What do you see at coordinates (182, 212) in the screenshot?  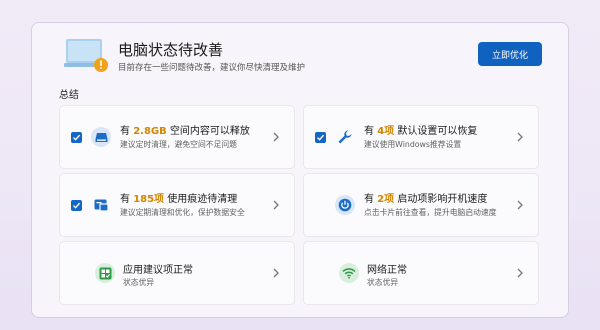 I see `card-desc: 建议定期清理和优化，保护数据安全` at bounding box center [182, 212].